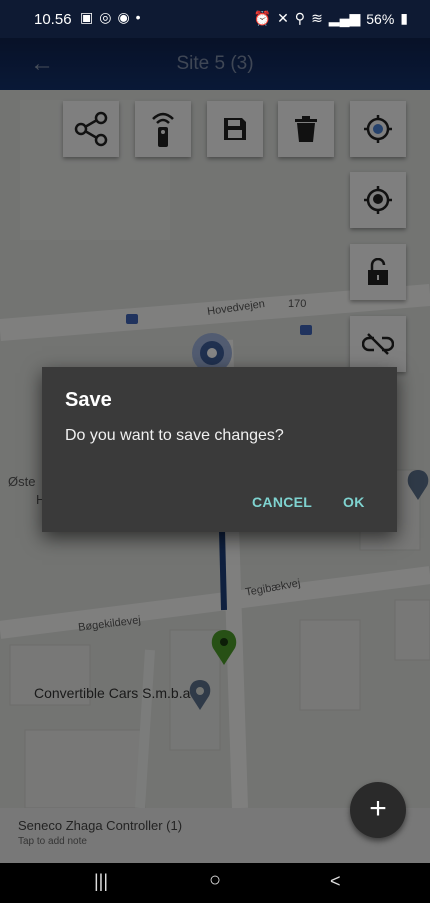  Describe the element at coordinates (215, 880) in the screenshot. I see `home-icon: ○` at that location.